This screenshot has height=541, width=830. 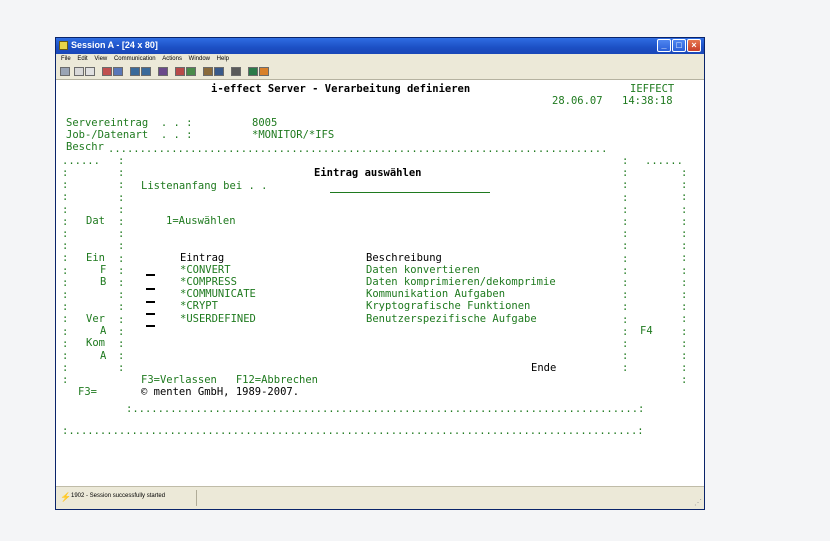 What do you see at coordinates (448, 306) in the screenshot?
I see `table-row-desc: Kryptografische Funktionen` at bounding box center [448, 306].